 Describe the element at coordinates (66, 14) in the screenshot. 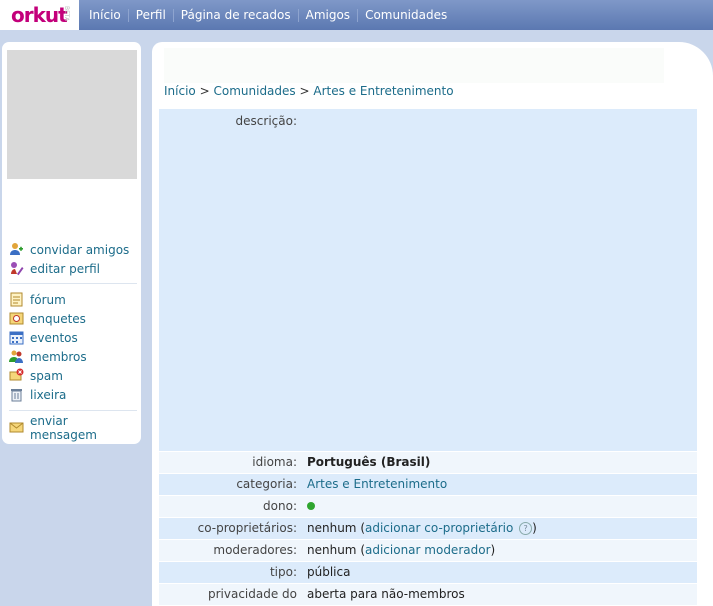

I see `beta-label: BETA` at that location.